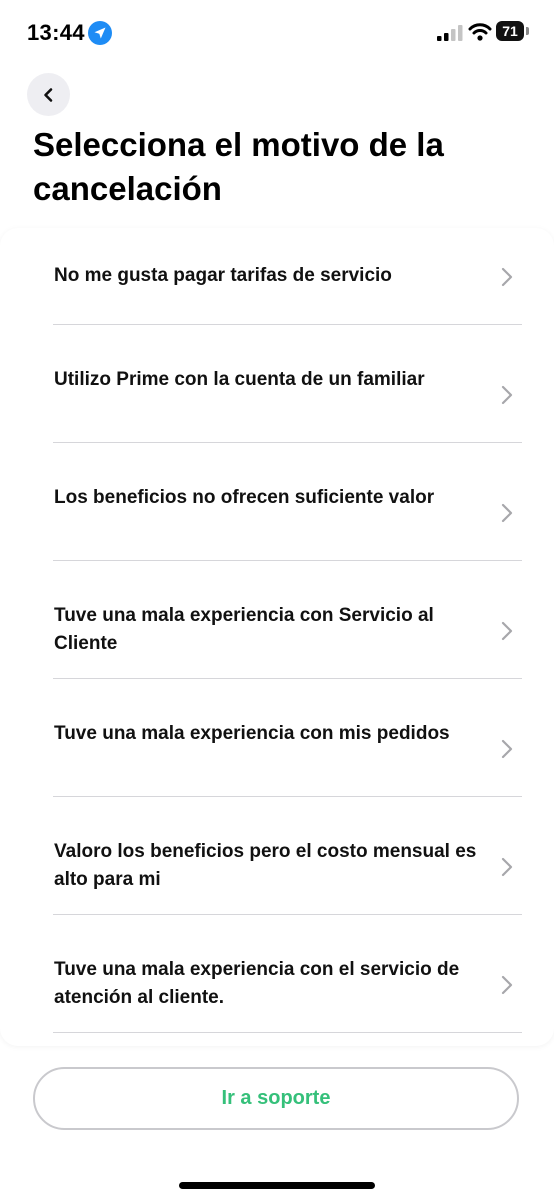 This screenshot has width=554, height=1200. I want to click on signal-icon, so click(450, 33).